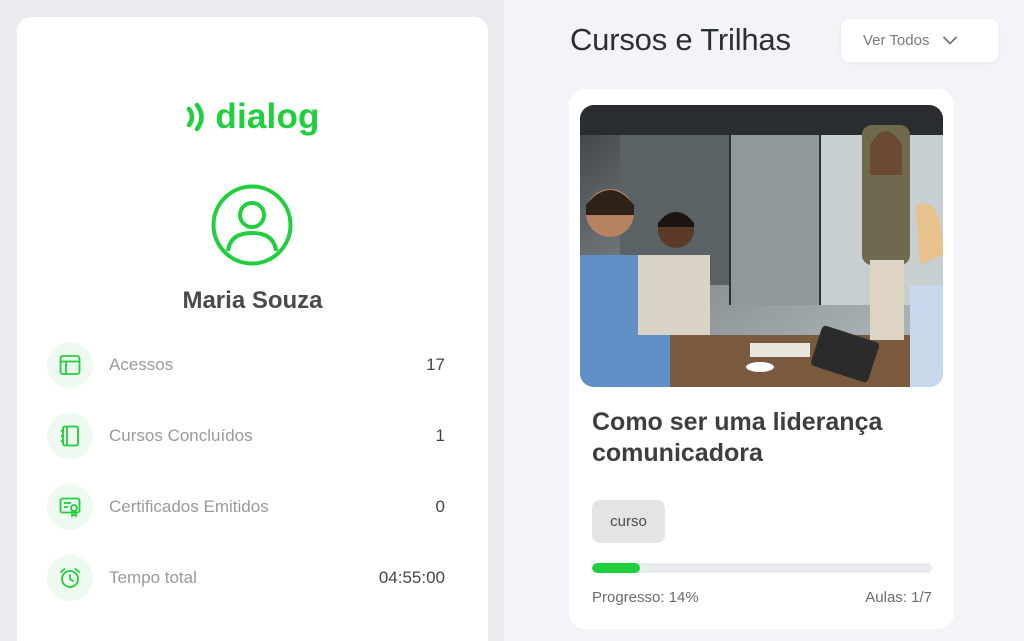 The height and width of the screenshot is (641, 1024). I want to click on lessons-label: Aulas: 1/7, so click(898, 597).